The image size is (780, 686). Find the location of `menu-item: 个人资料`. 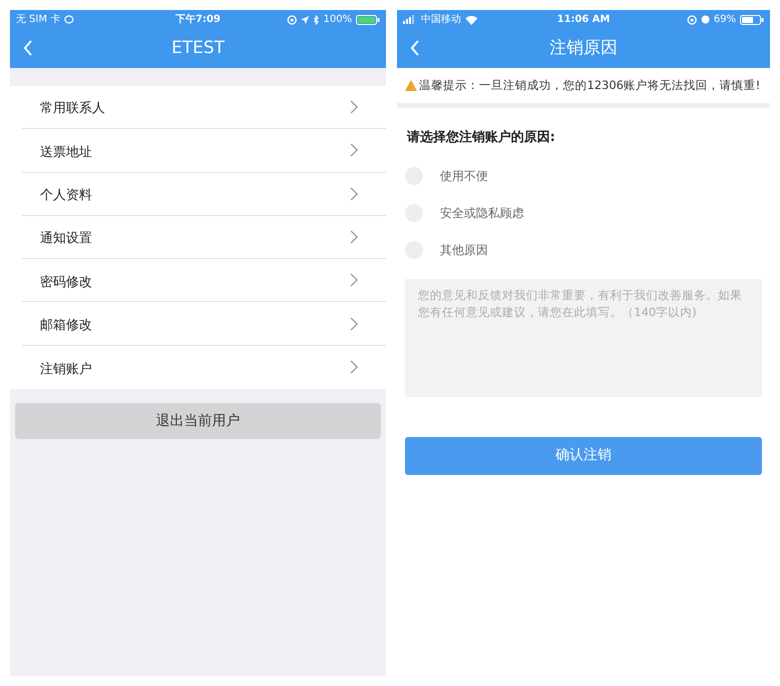

menu-item: 个人资料 is located at coordinates (204, 194).